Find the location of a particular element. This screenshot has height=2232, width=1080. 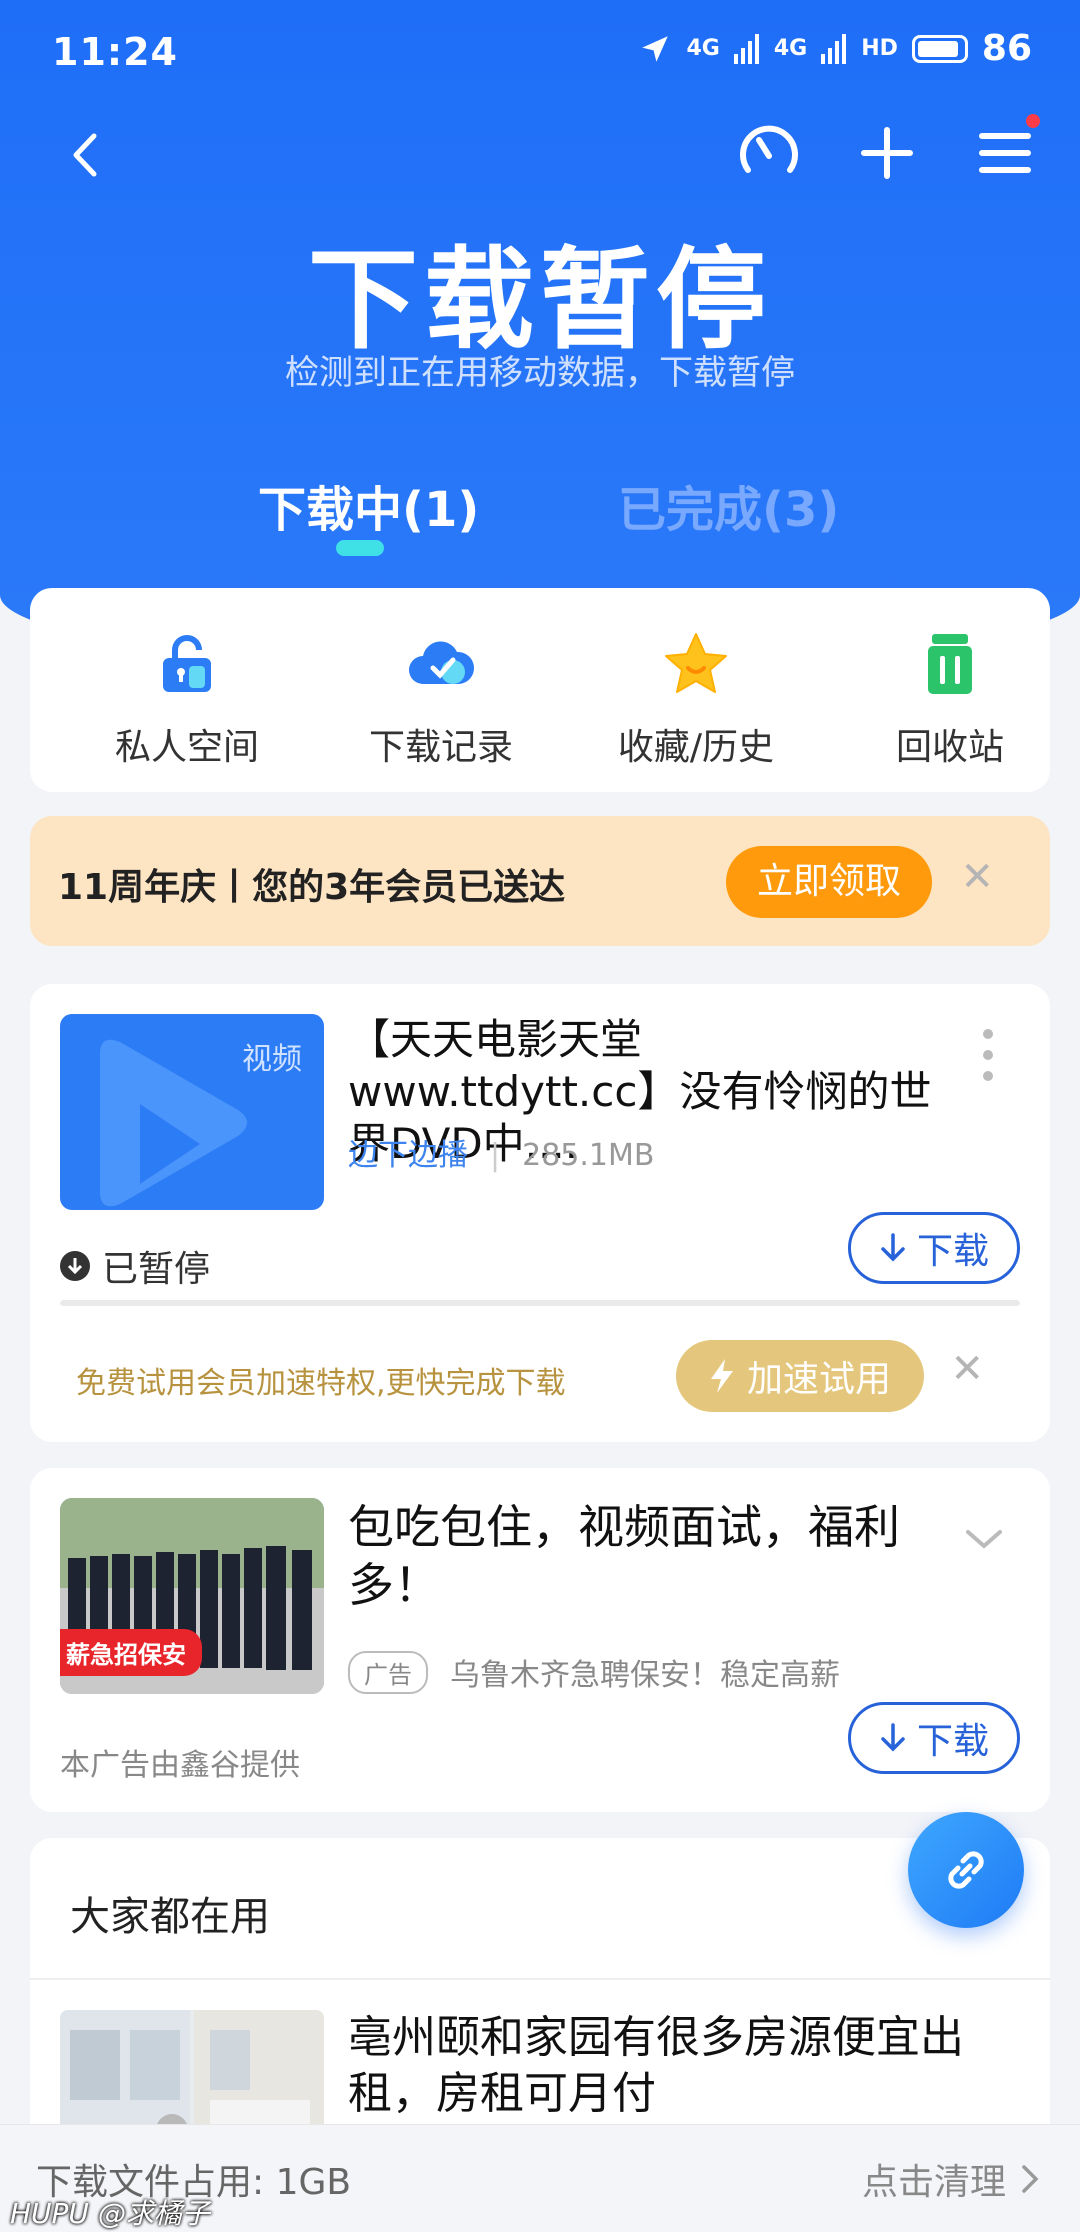

tab-completed: 已完成(3) is located at coordinates (728, 505).